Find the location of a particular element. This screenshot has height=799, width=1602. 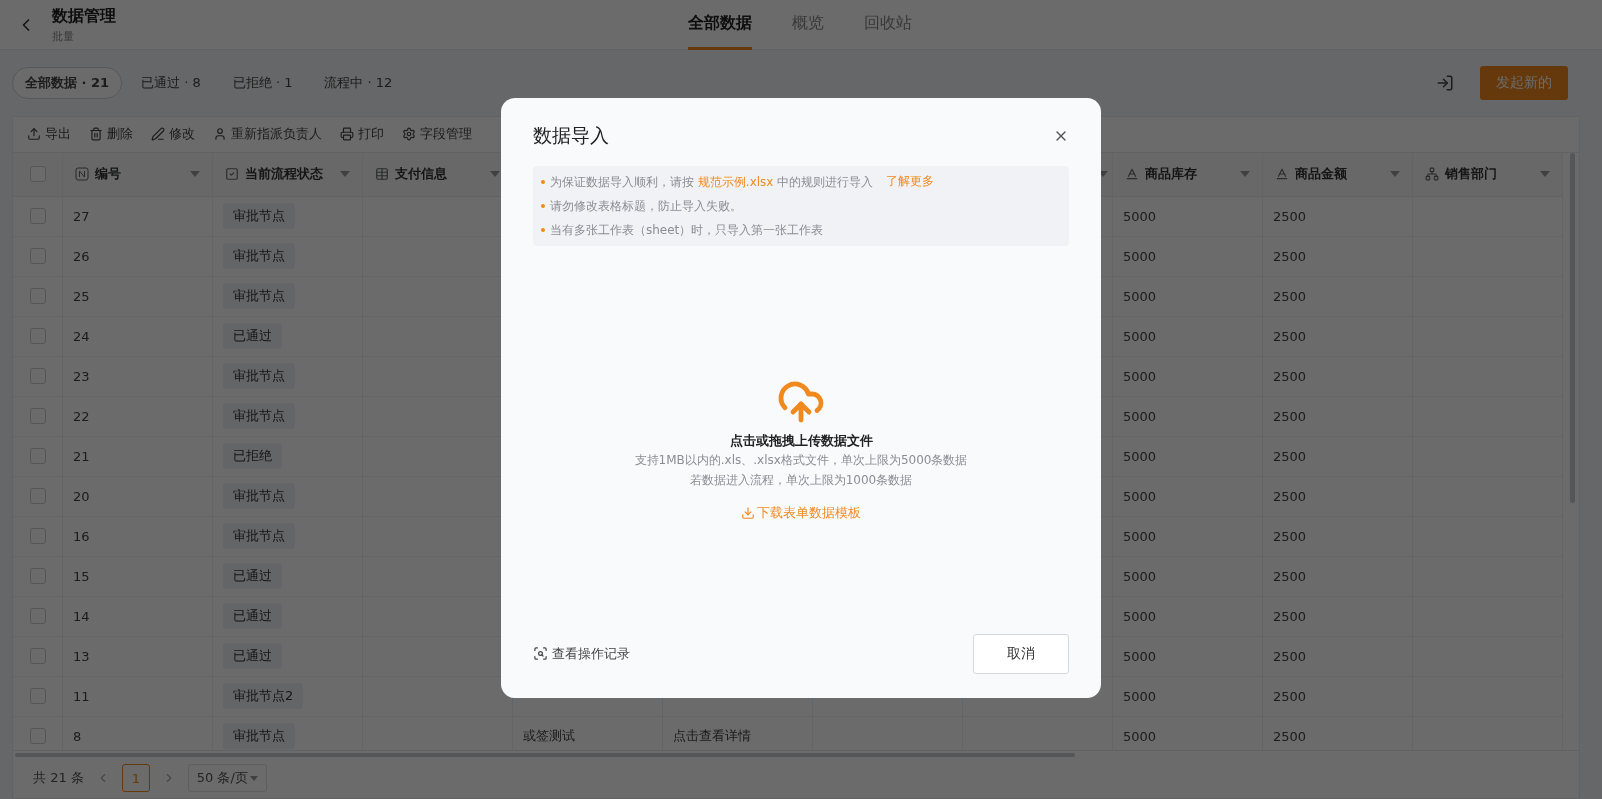

toolbar-label: 字段管理 is located at coordinates (446, 134).